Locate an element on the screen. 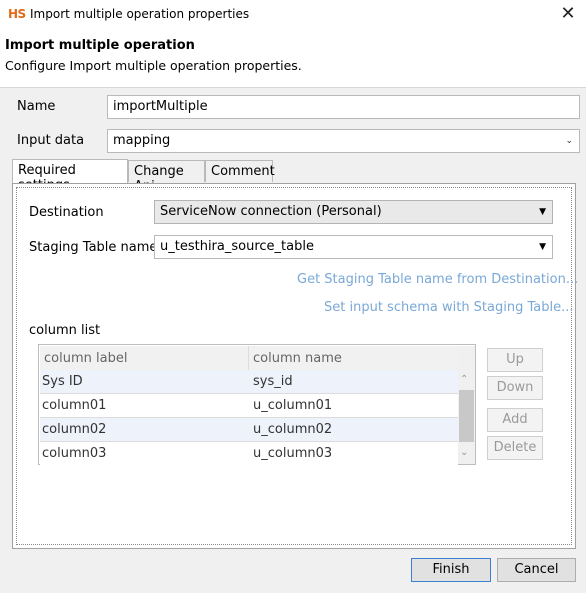  delete-button: Delete is located at coordinates (515, 448).